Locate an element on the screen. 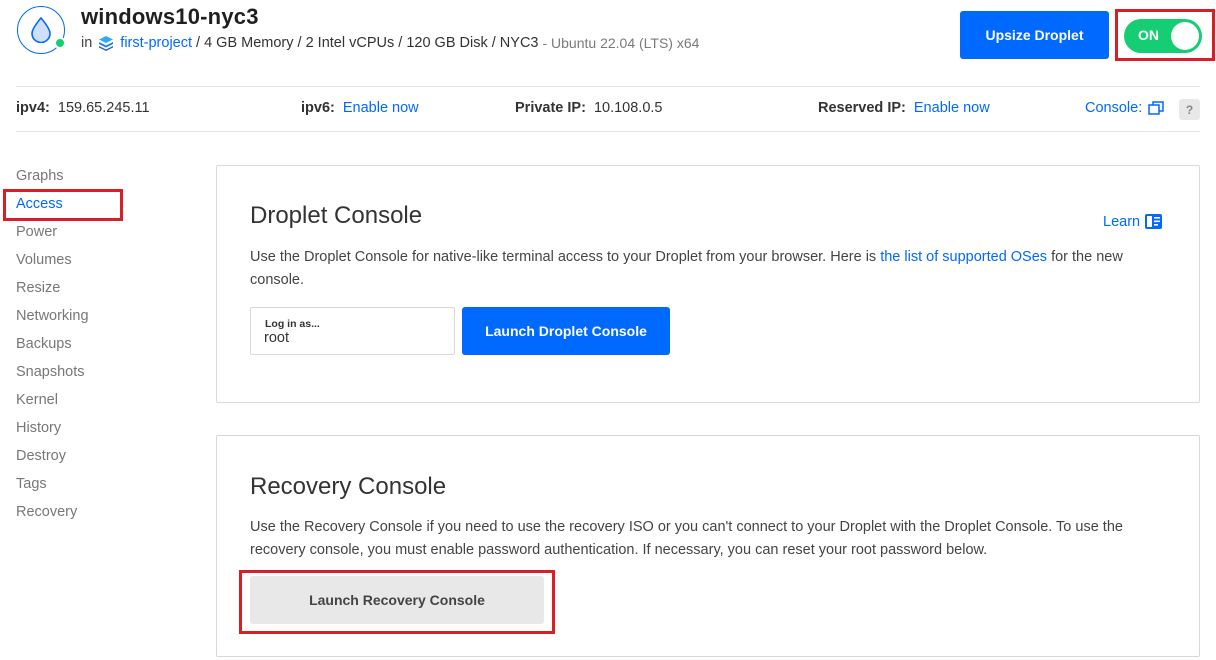 The height and width of the screenshot is (660, 1216). in-label: in is located at coordinates (87, 43).